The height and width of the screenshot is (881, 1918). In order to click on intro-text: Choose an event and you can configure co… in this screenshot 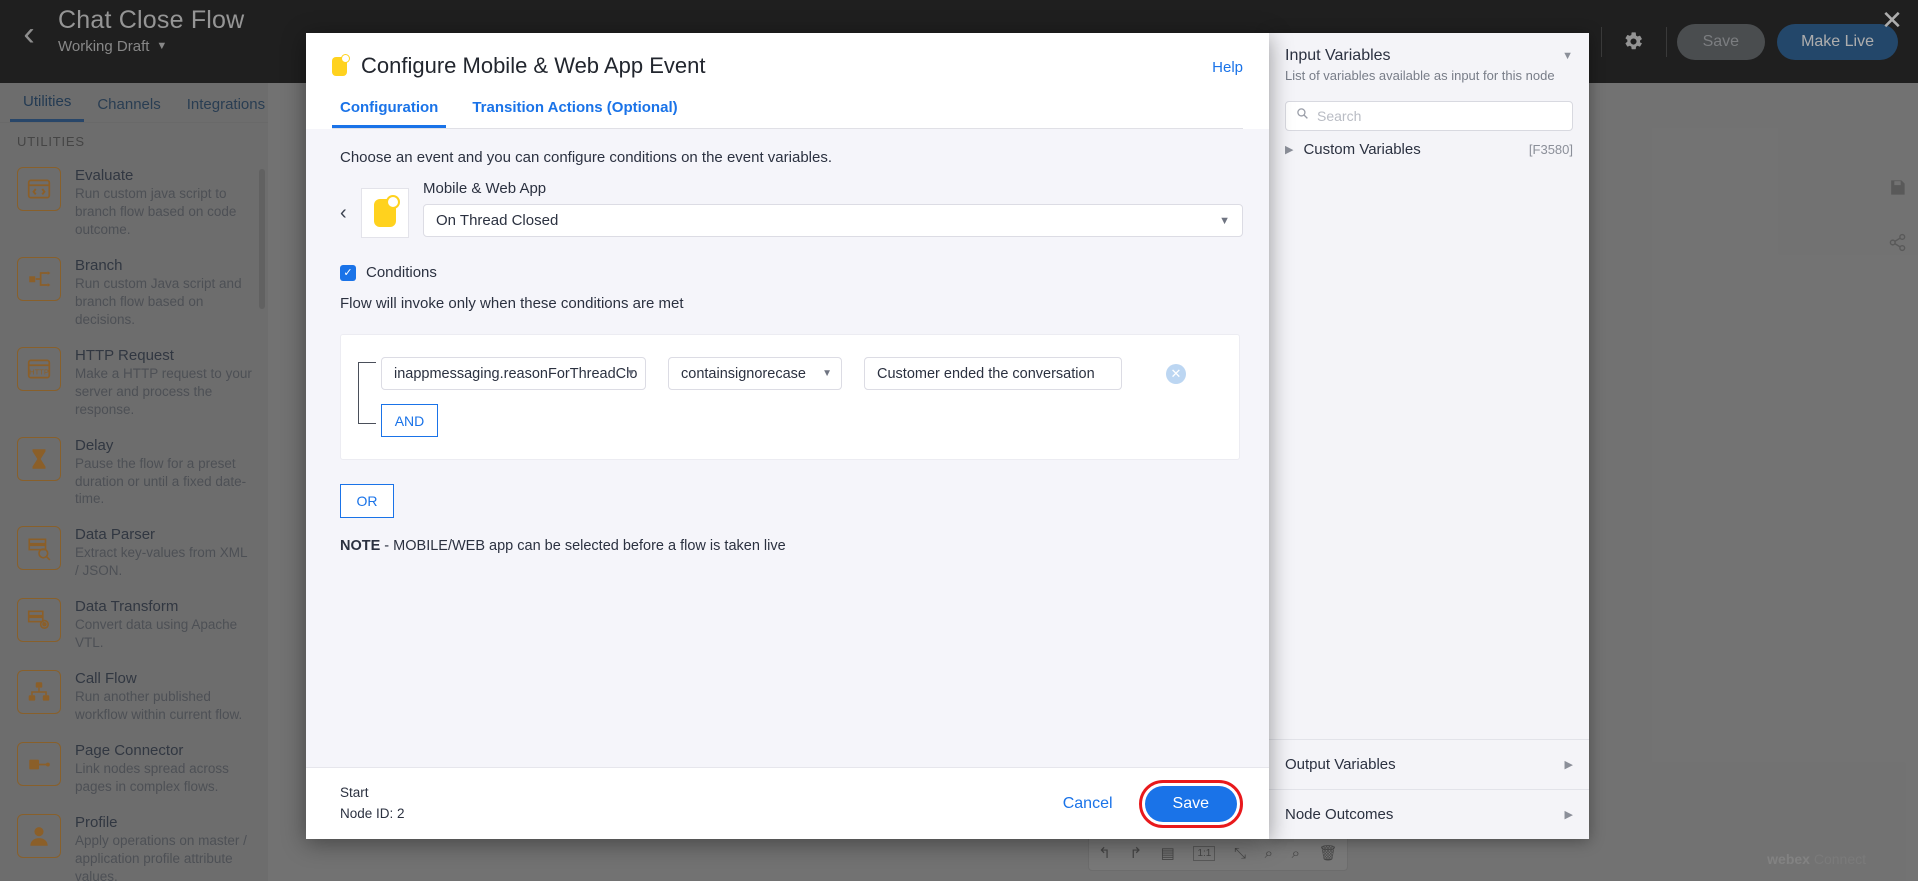, I will do `click(586, 157)`.